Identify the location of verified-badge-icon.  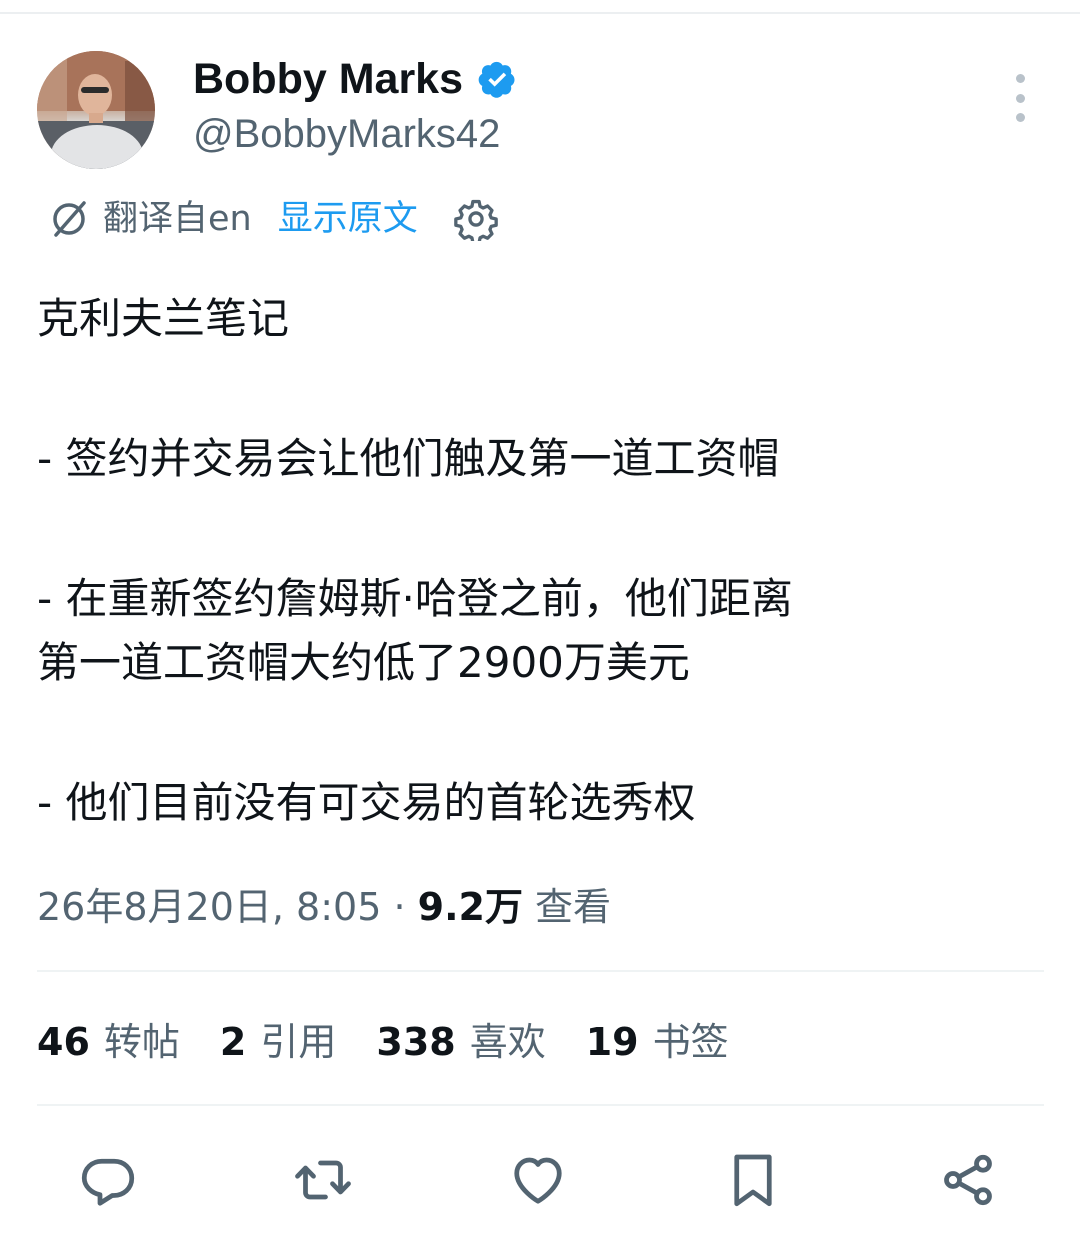
(496, 79).